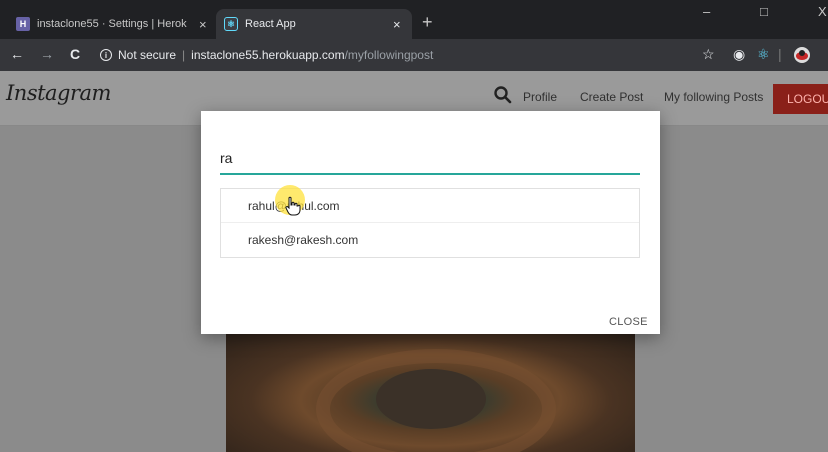  I want to click on new-tab-button: +, so click(427, 22).